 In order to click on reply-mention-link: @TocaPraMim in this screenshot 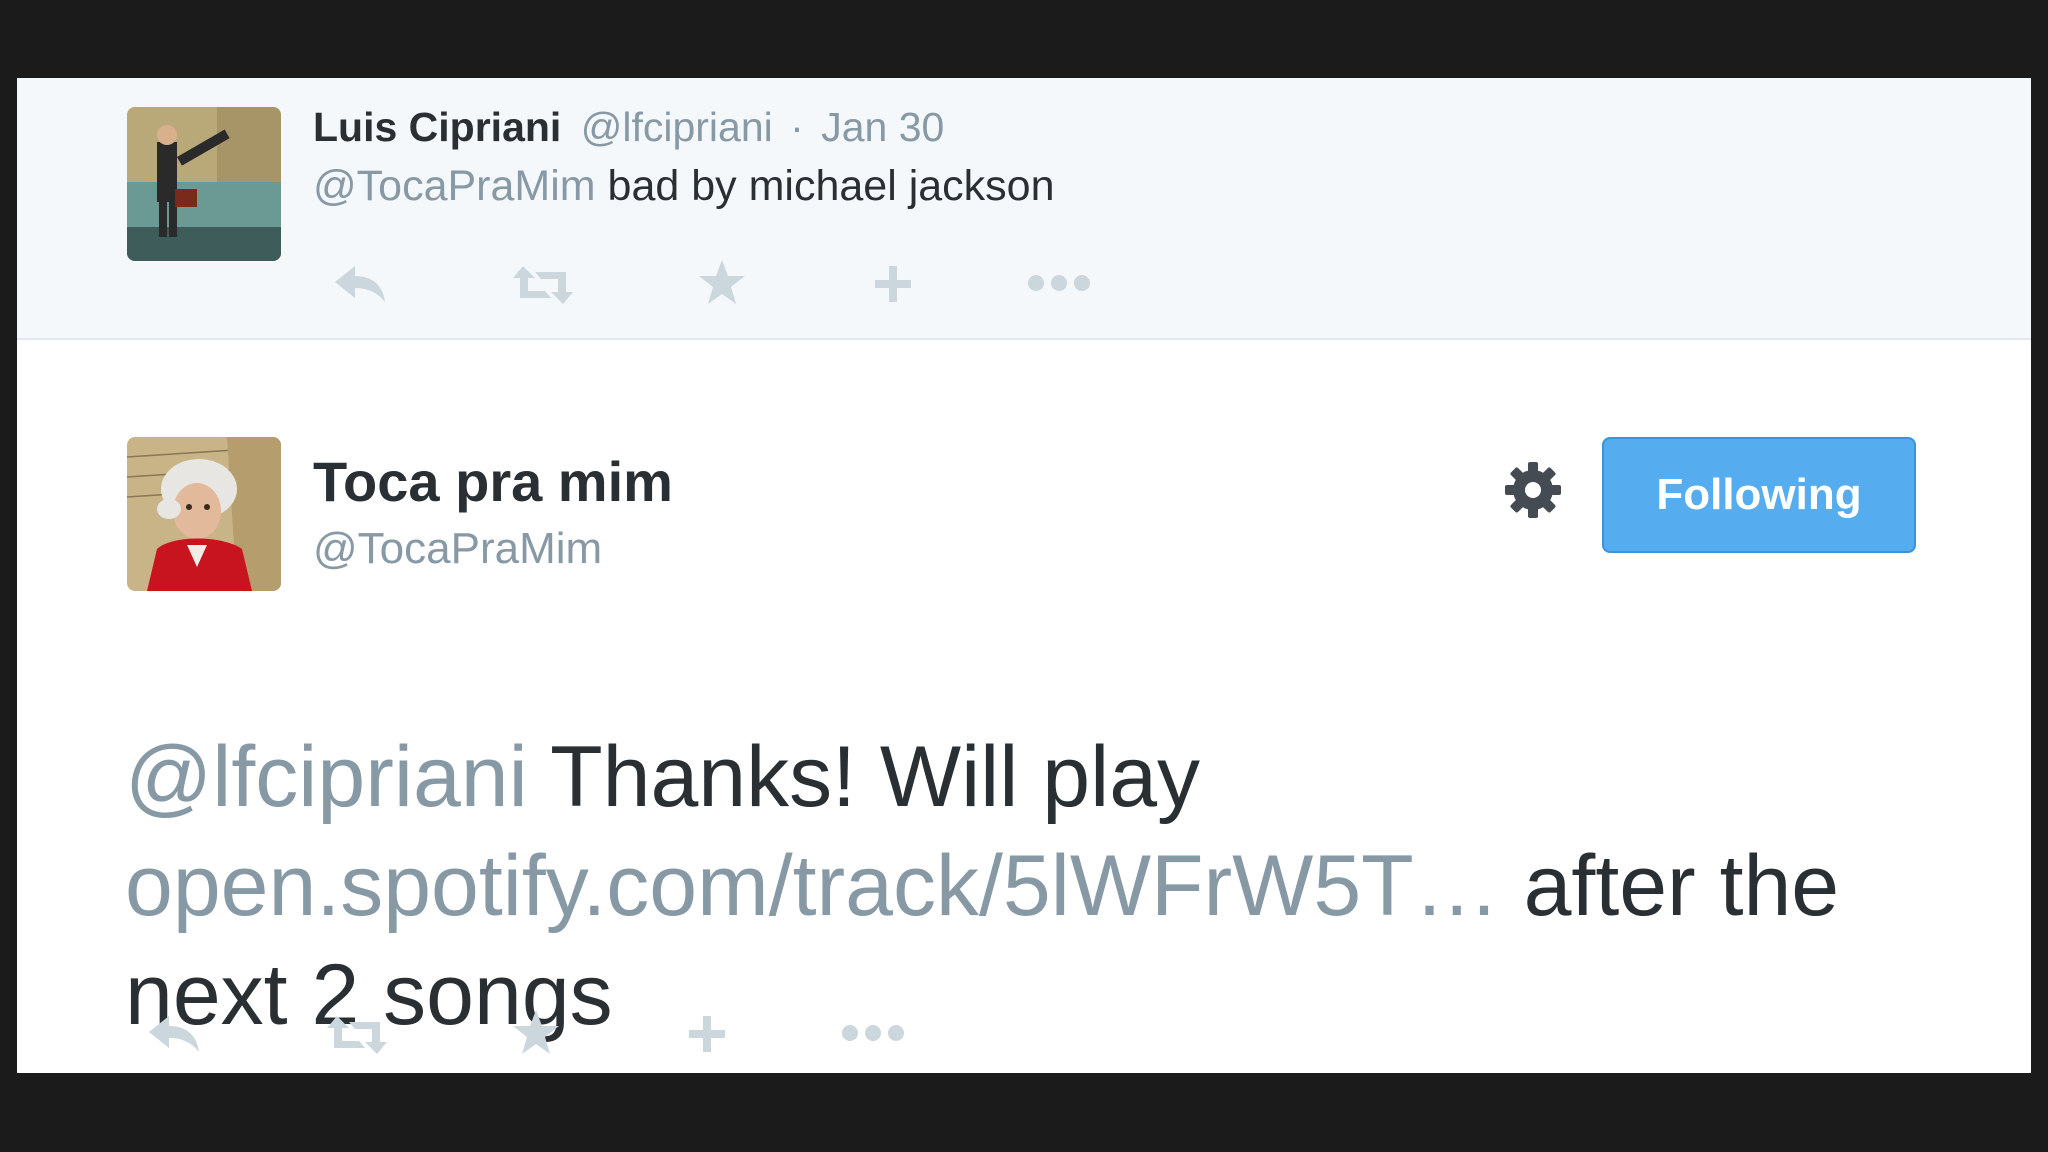, I will do `click(454, 186)`.